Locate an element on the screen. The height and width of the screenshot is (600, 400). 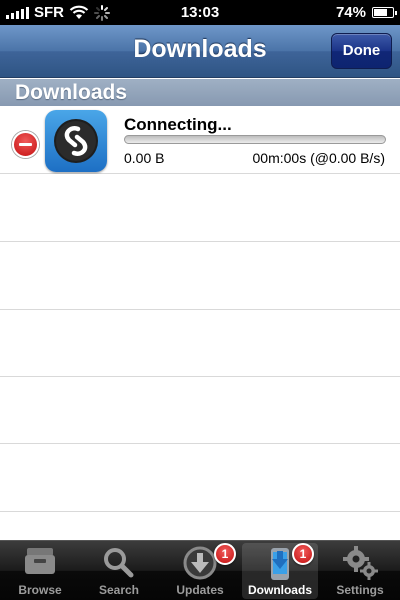
shazam-icon is located at coordinates (76, 141).